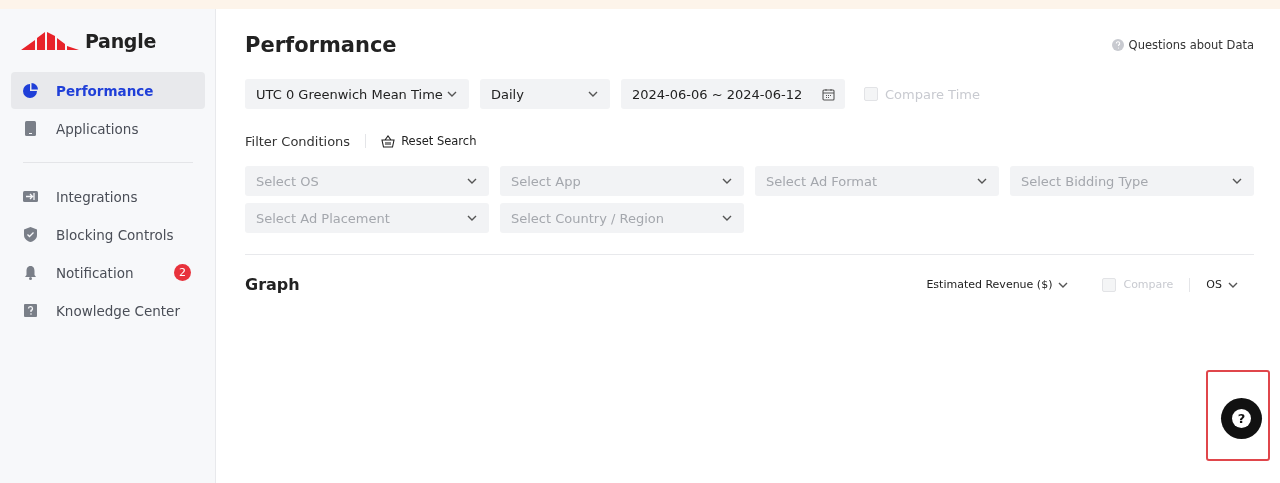 This screenshot has width=1280, height=483. Describe the element at coordinates (30, 90) in the screenshot. I see `pie-chart-icon` at that location.